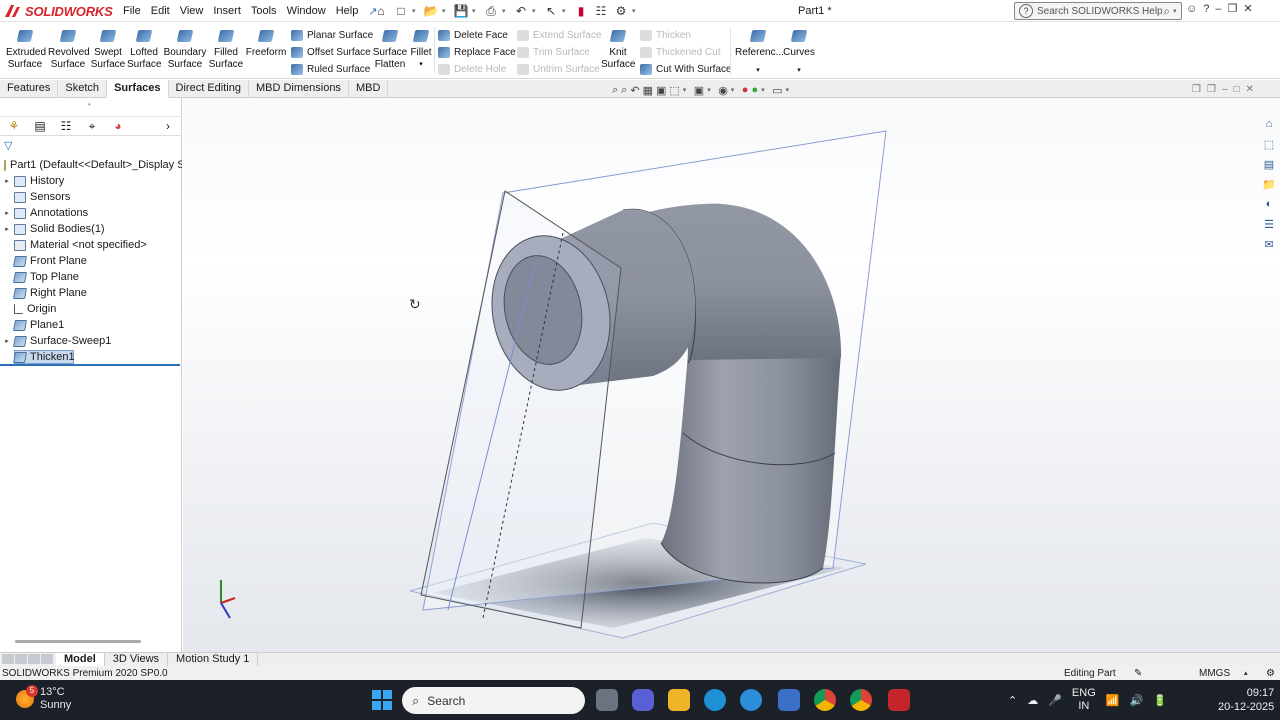 This screenshot has width=1280, height=720. Describe the element at coordinates (227, 11) in the screenshot. I see `menu-insert: Insert` at that location.